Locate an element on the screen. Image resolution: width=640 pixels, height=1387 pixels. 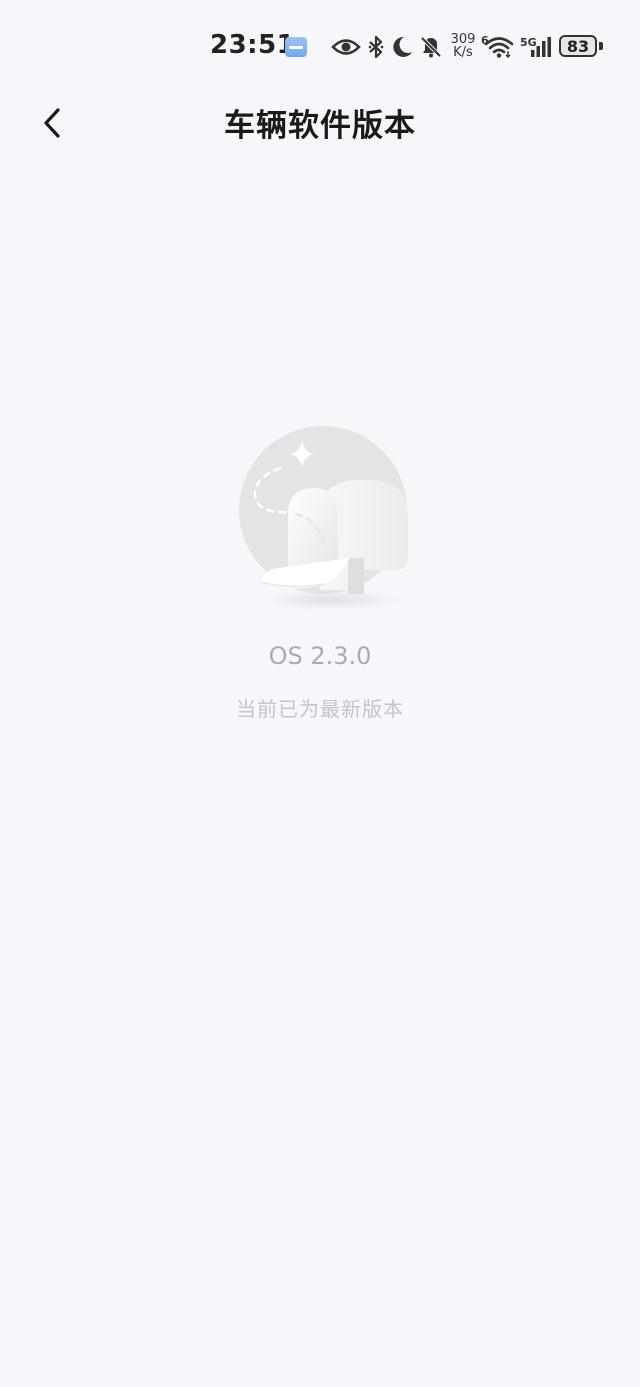
network-speed-unit: K/s is located at coordinates (463, 52).